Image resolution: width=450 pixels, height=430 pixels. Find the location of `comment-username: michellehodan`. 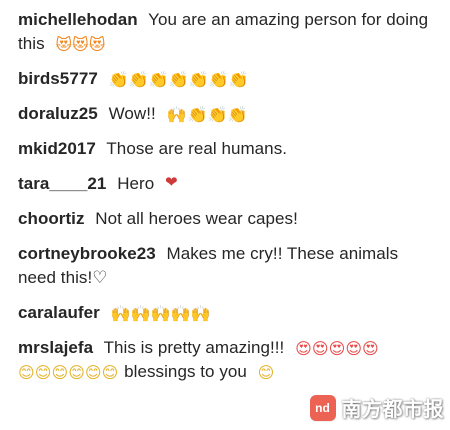

comment-username: michellehodan is located at coordinates (78, 19).